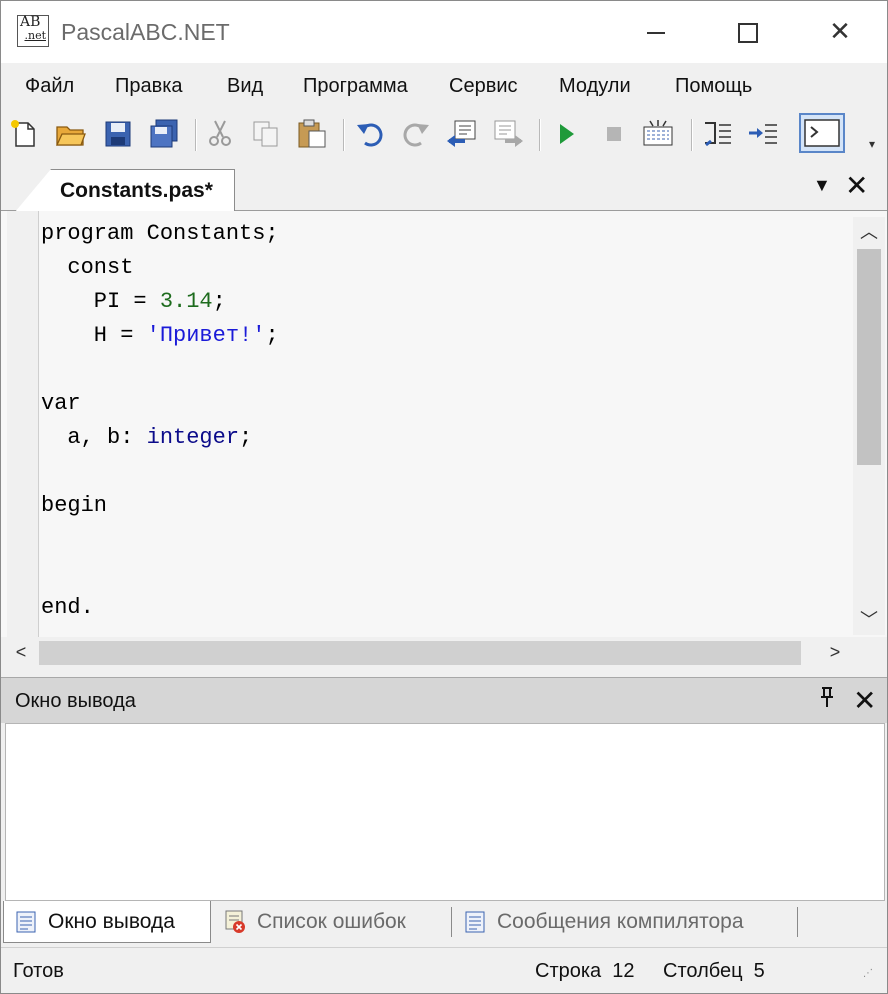 This screenshot has height=994, width=888. I want to click on code-token: PI =, so click(100, 301).